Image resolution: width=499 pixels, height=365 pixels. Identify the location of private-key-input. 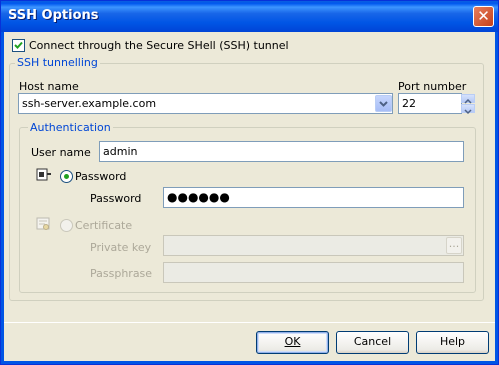
(313, 245).